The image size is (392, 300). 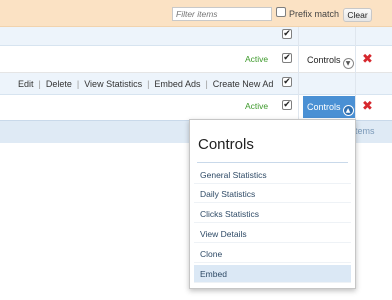 What do you see at coordinates (113, 84) in the screenshot?
I see `view-statistics-link: View Statistics` at bounding box center [113, 84].